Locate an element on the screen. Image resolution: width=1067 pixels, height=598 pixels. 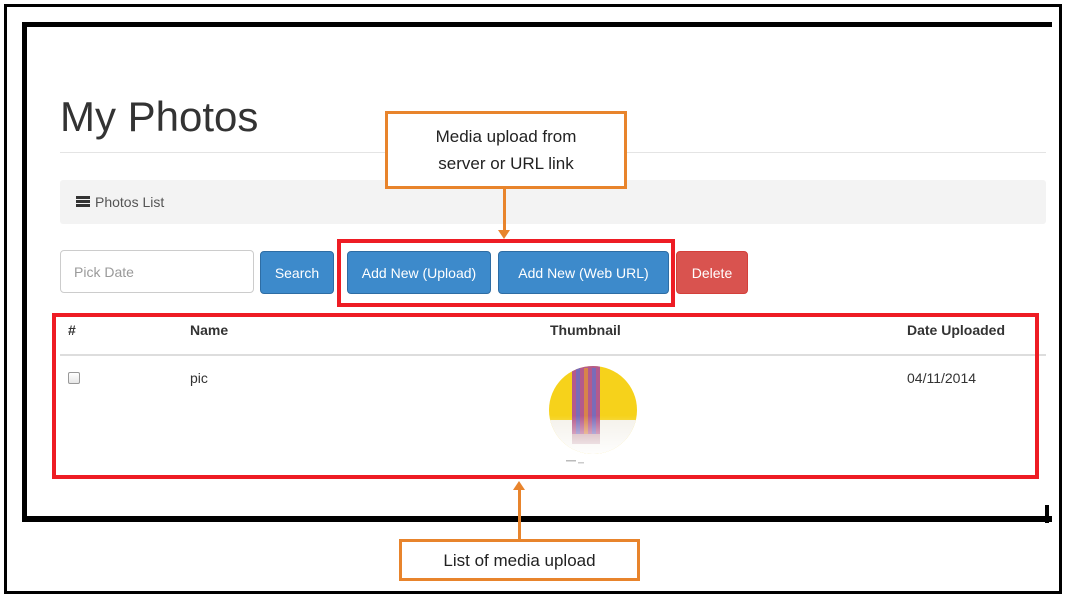
upload-callout: Media upload from server or URL link is located at coordinates (506, 150).